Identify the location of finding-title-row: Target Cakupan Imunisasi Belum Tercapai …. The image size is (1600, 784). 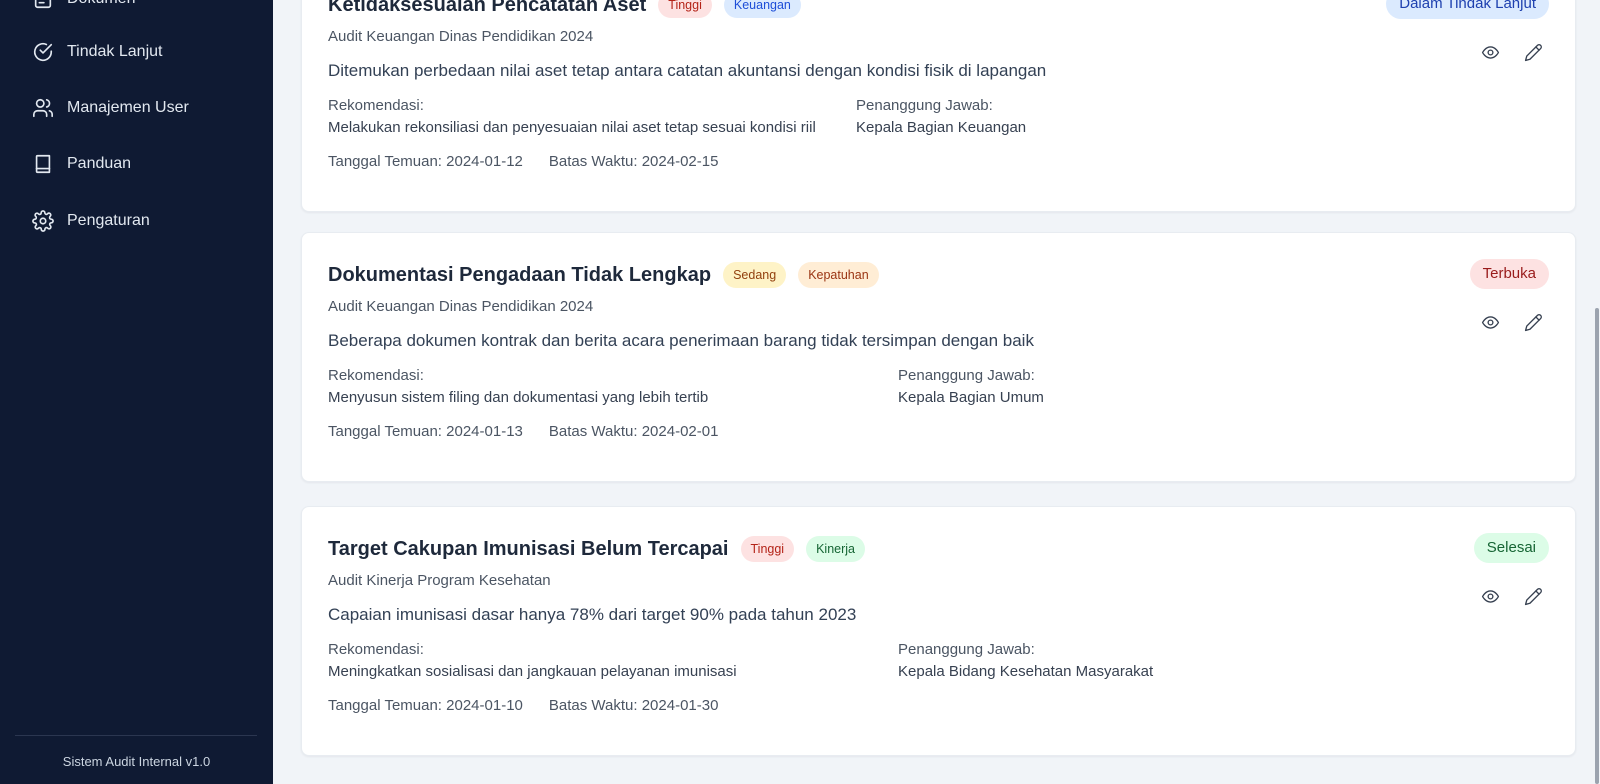
(602, 549).